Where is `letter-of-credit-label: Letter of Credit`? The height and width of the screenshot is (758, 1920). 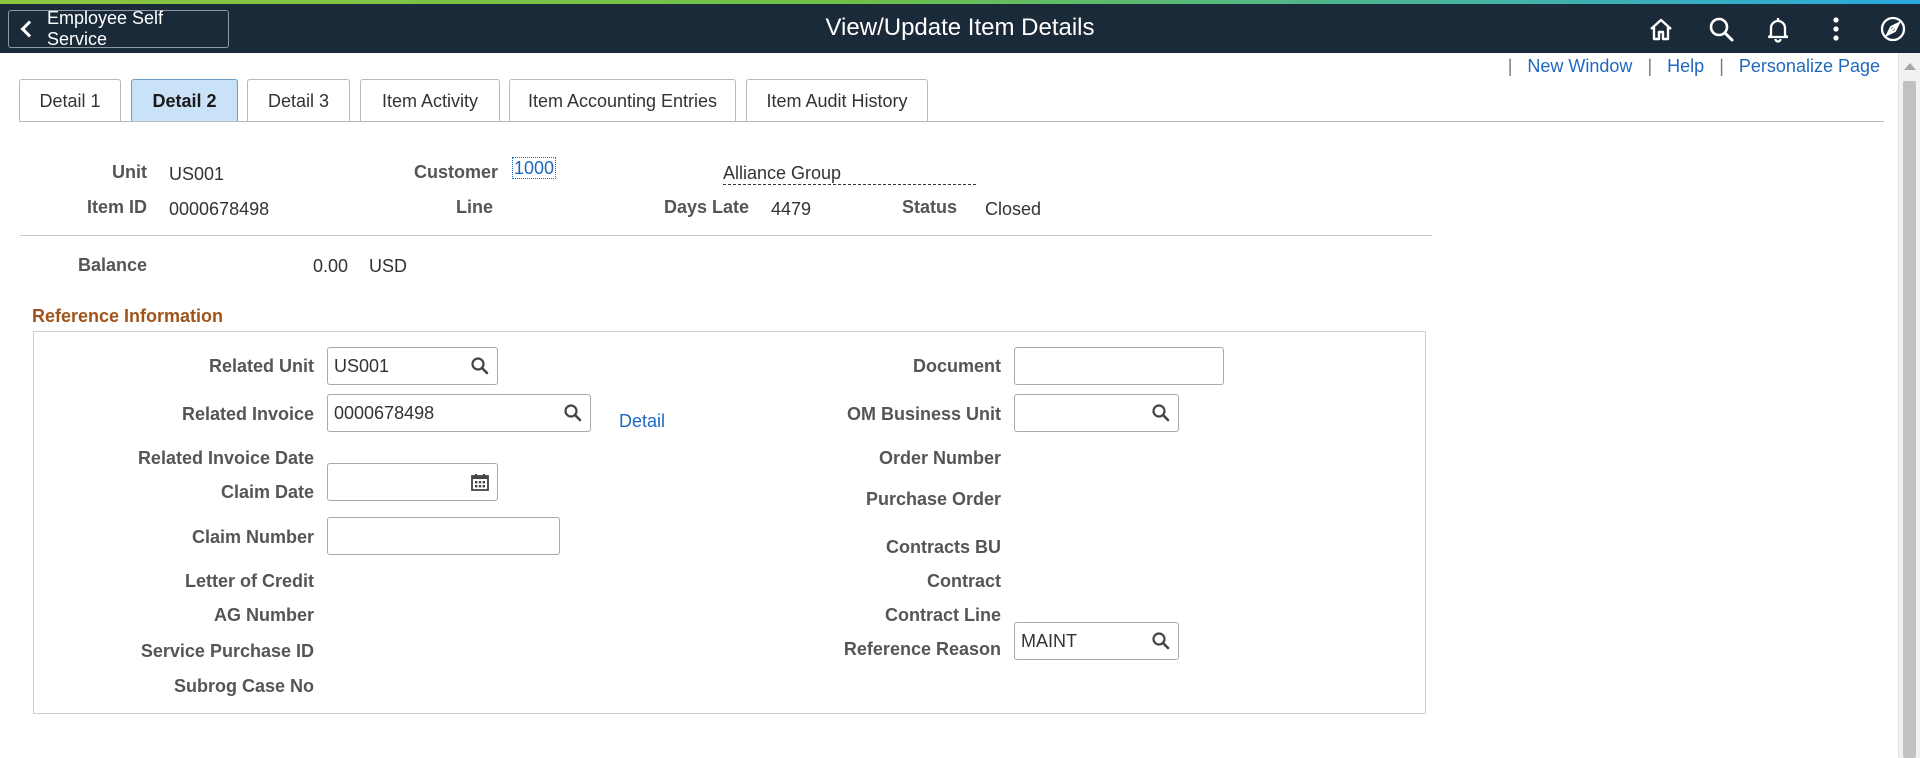 letter-of-credit-label: Letter of Credit is located at coordinates (249, 581).